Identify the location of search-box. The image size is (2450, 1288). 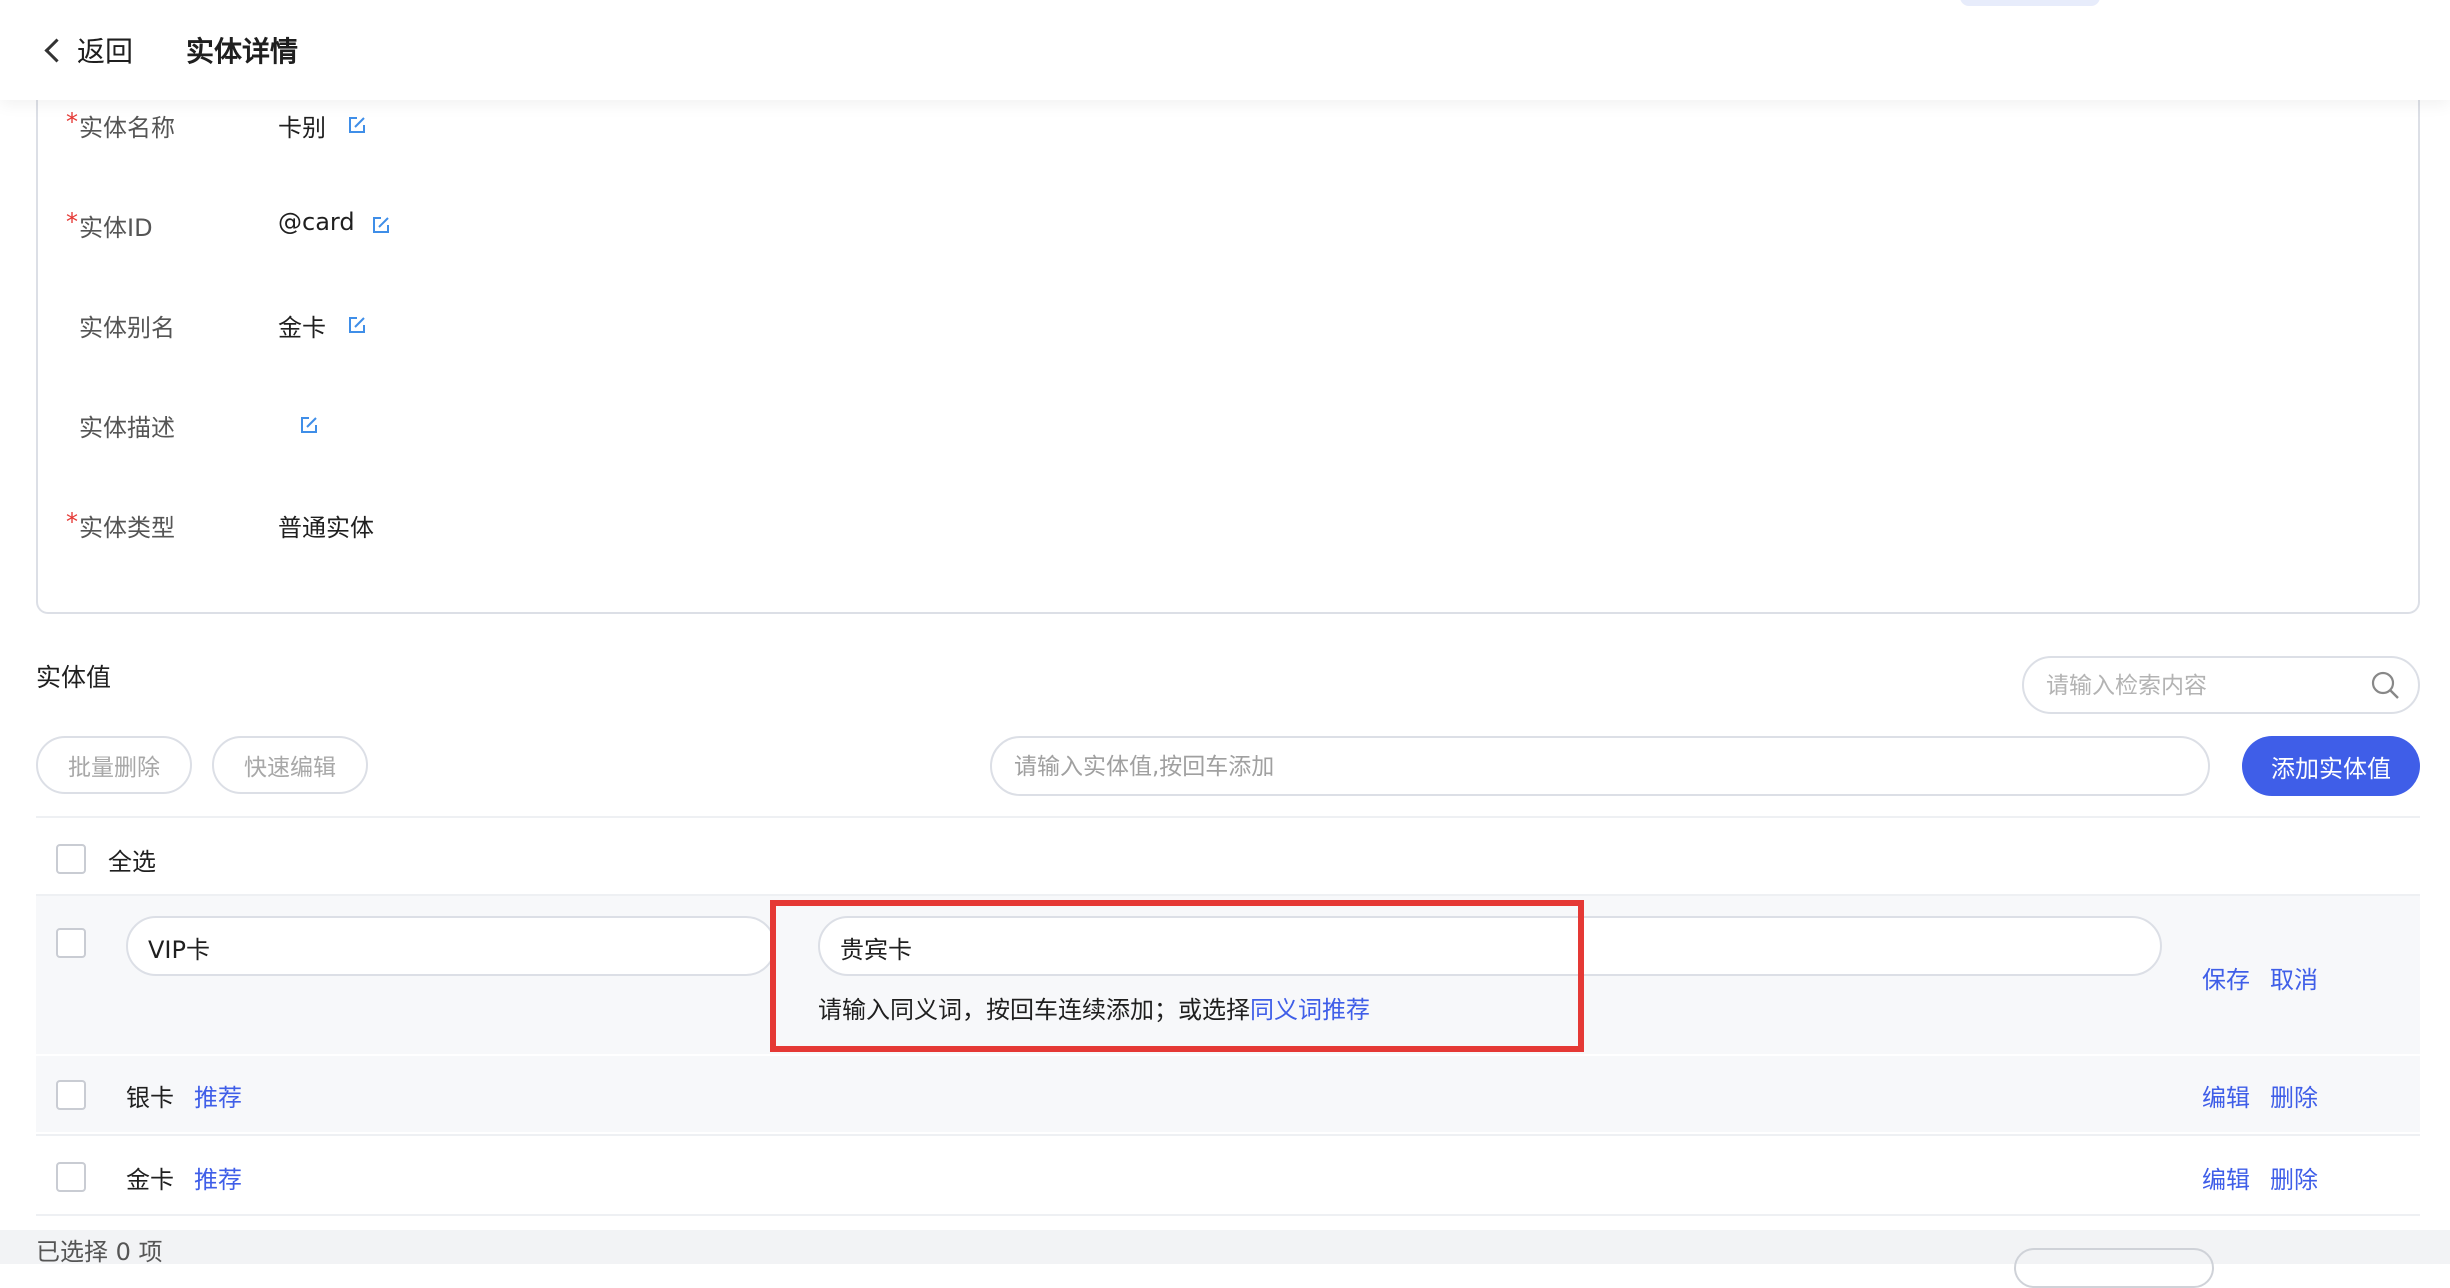
(2221, 685).